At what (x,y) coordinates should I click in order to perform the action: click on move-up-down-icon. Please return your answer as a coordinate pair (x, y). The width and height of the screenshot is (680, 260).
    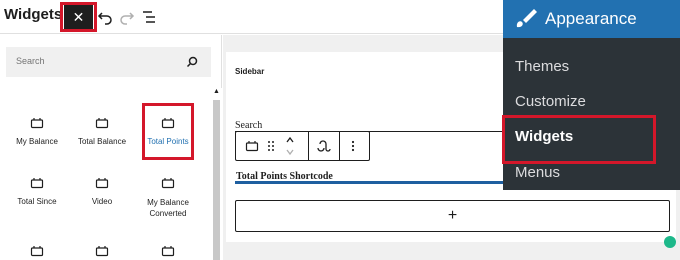
    Looking at the image, I should click on (290, 146).